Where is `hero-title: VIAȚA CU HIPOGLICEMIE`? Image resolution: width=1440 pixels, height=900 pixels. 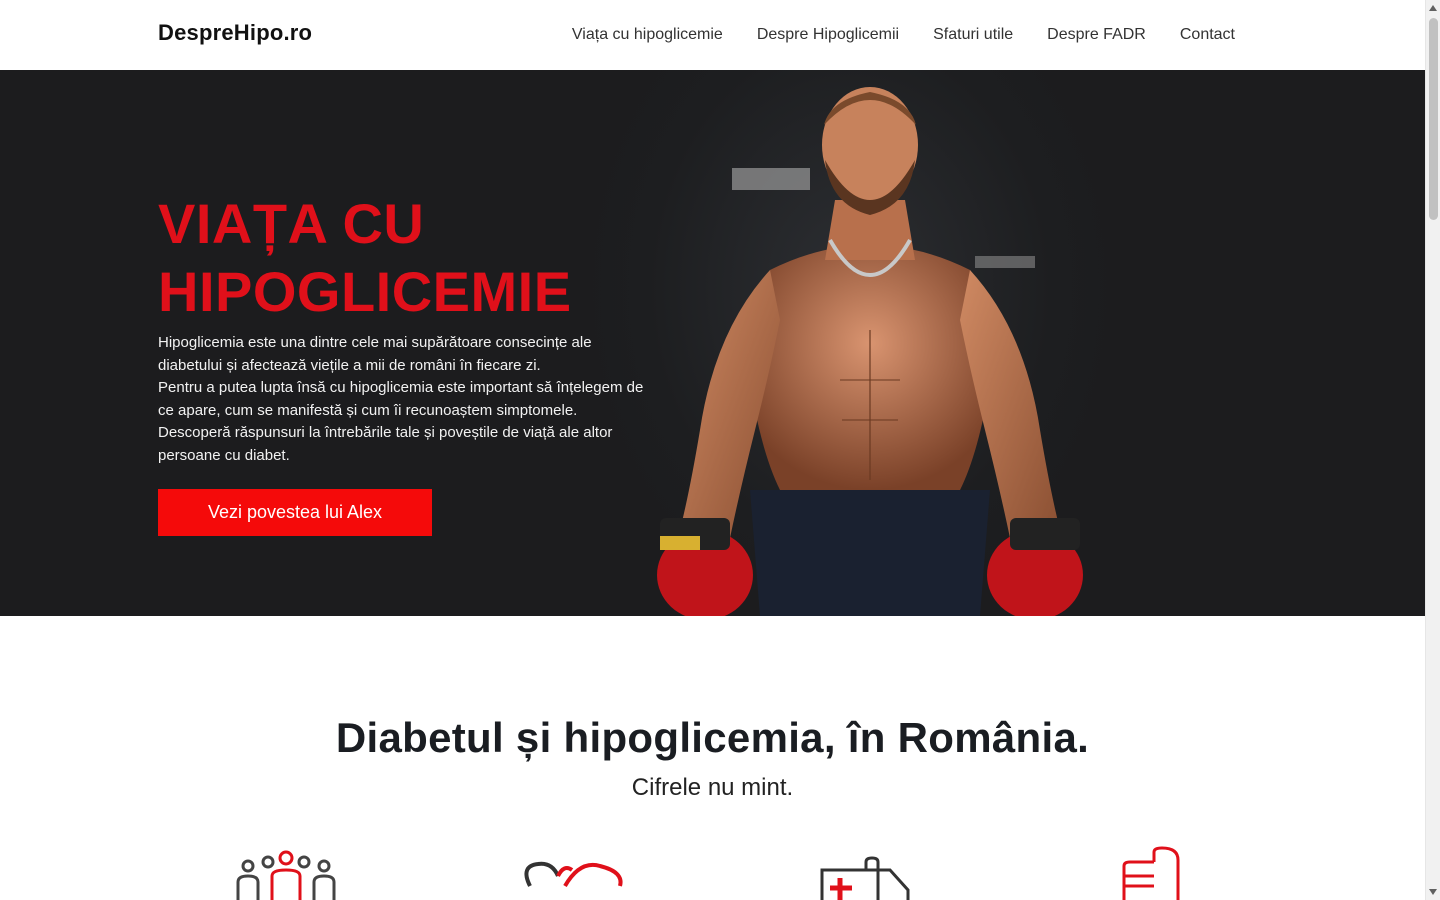 hero-title: VIAȚA CU HIPOGLICEMIE is located at coordinates (365, 257).